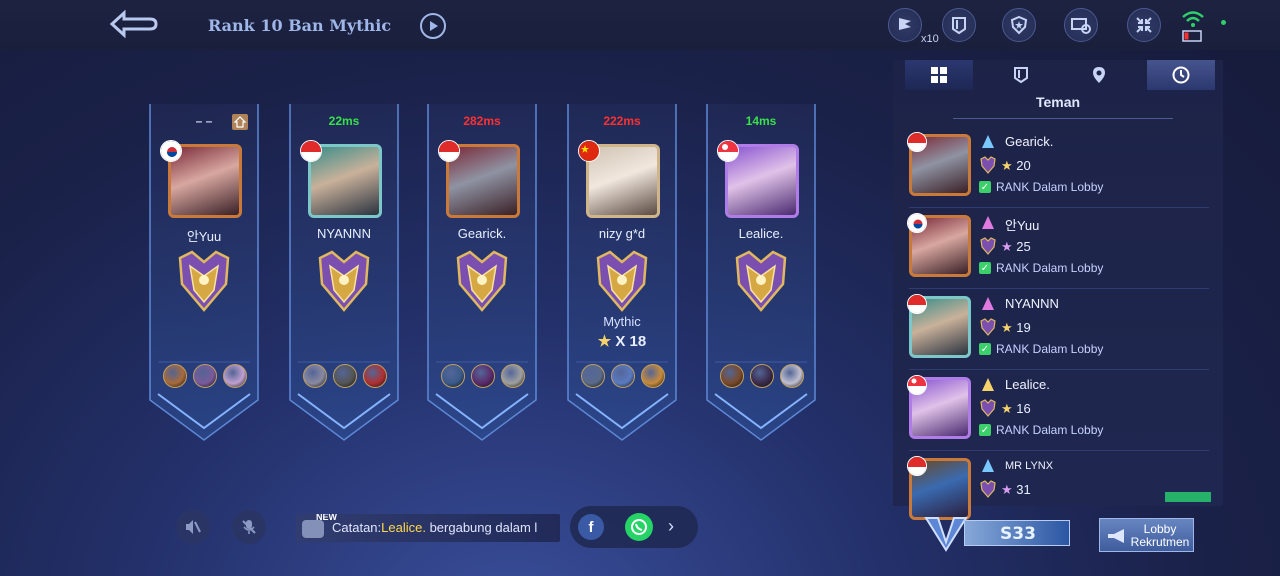 Image resolution: width=1280 pixels, height=576 pixels. I want to click on whatsapp-share-button, so click(639, 527).